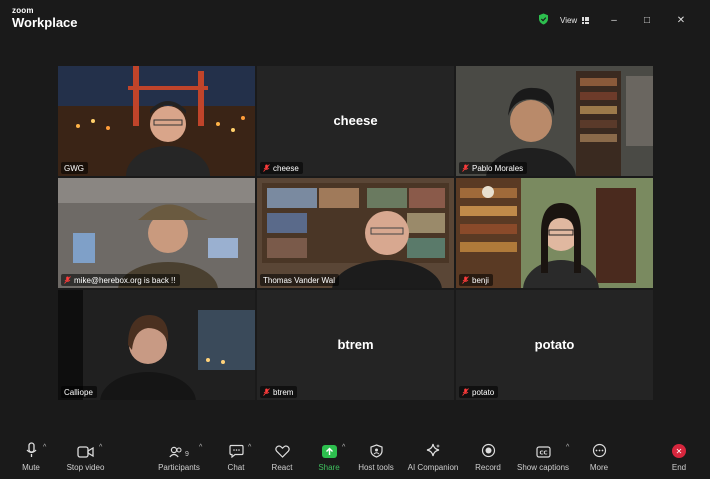 This screenshot has width=710, height=479. I want to click on share-button: Share, so click(329, 457).